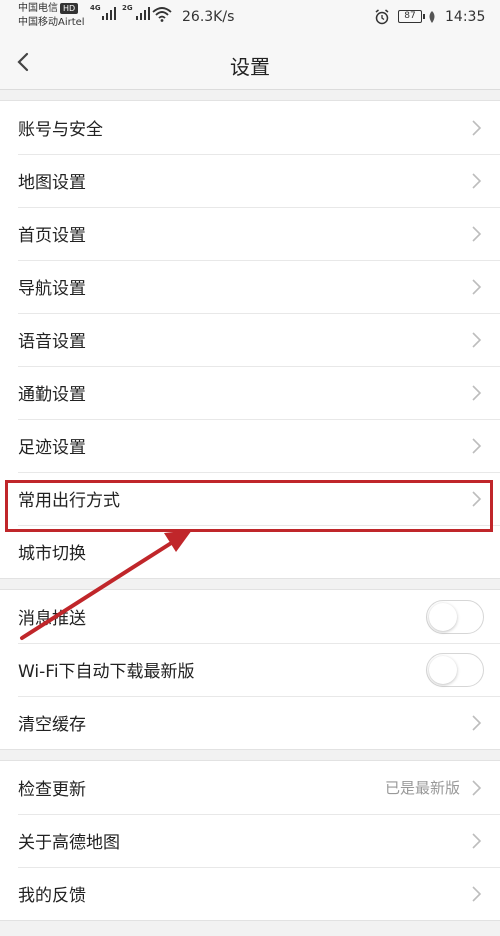  I want to click on row-common-travel-mode: 常用出行方式, so click(250, 498).